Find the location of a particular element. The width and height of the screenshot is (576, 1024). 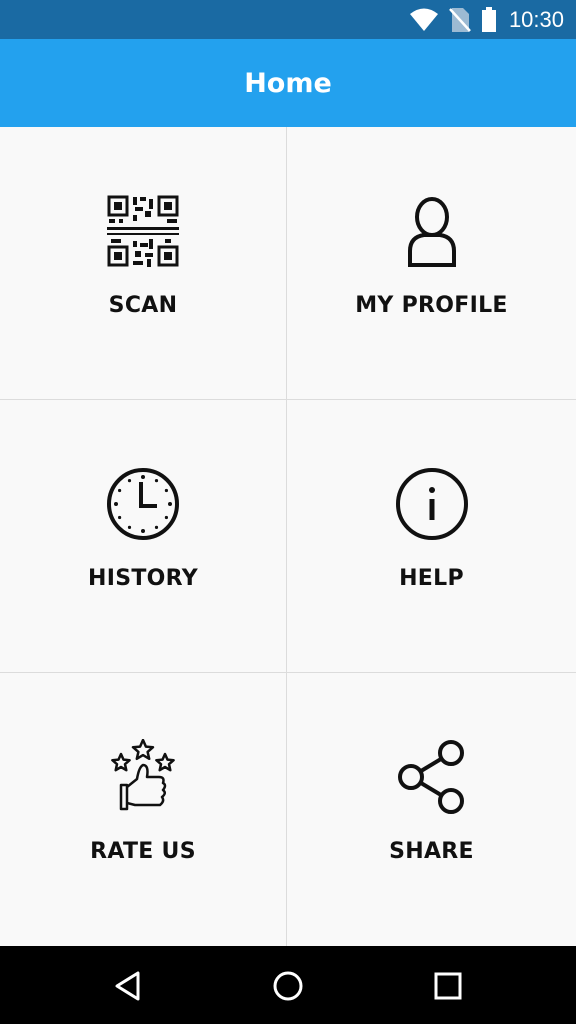

battery-icon is located at coordinates (489, 19).